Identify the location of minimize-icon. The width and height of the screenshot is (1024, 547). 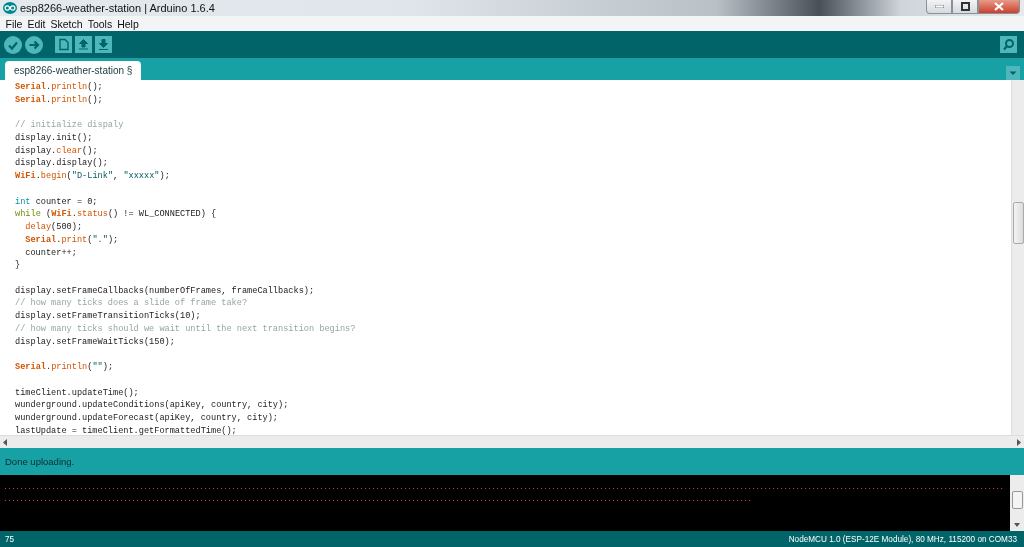
(939, 6).